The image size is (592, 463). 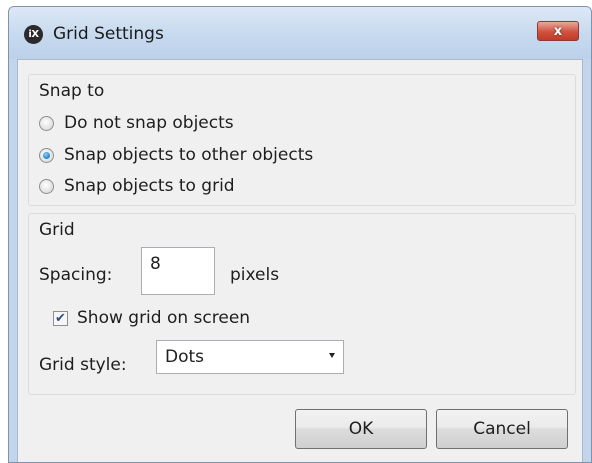 I want to click on ok-button: OK, so click(x=361, y=429).